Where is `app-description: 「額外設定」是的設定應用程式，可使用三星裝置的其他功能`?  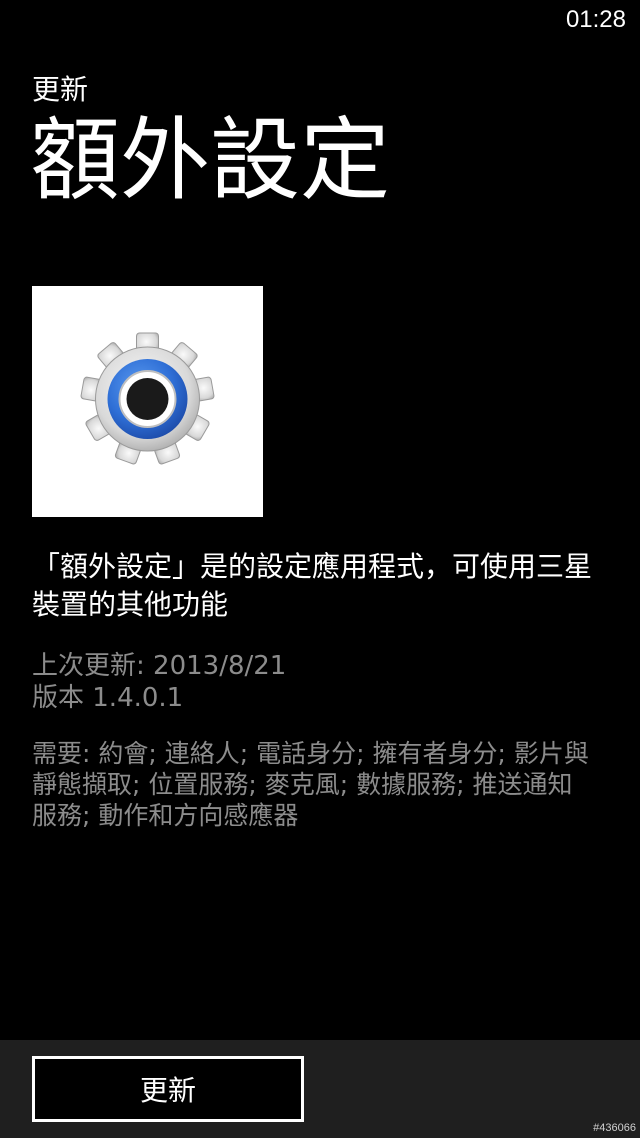
app-description: 「額外設定」是的設定應用程式，可使用三星裝置的其他功能 is located at coordinates (312, 585).